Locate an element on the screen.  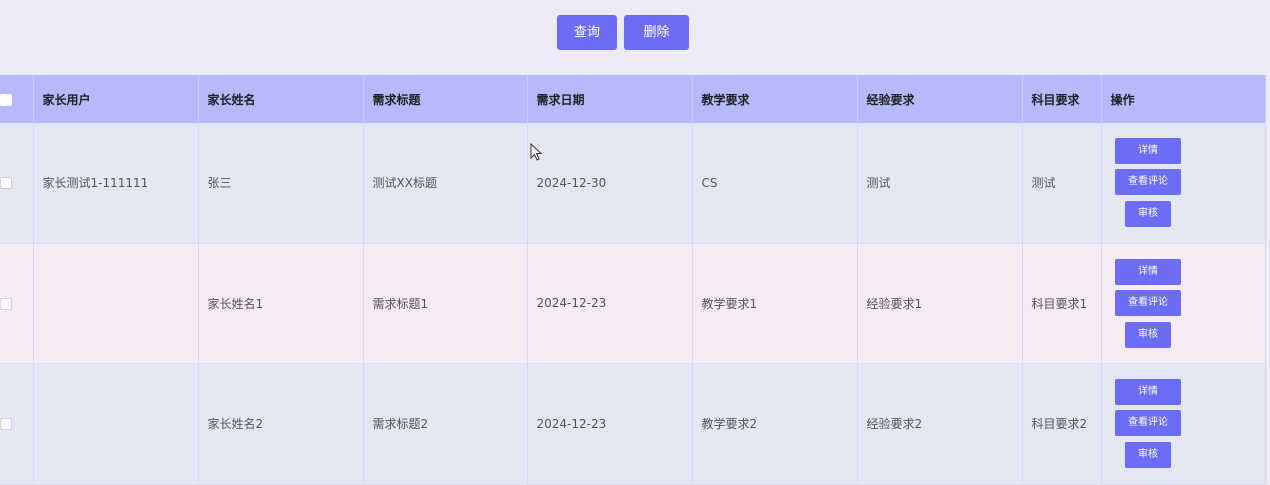
header-subject-req: 科目要求 is located at coordinates (1062, 99).